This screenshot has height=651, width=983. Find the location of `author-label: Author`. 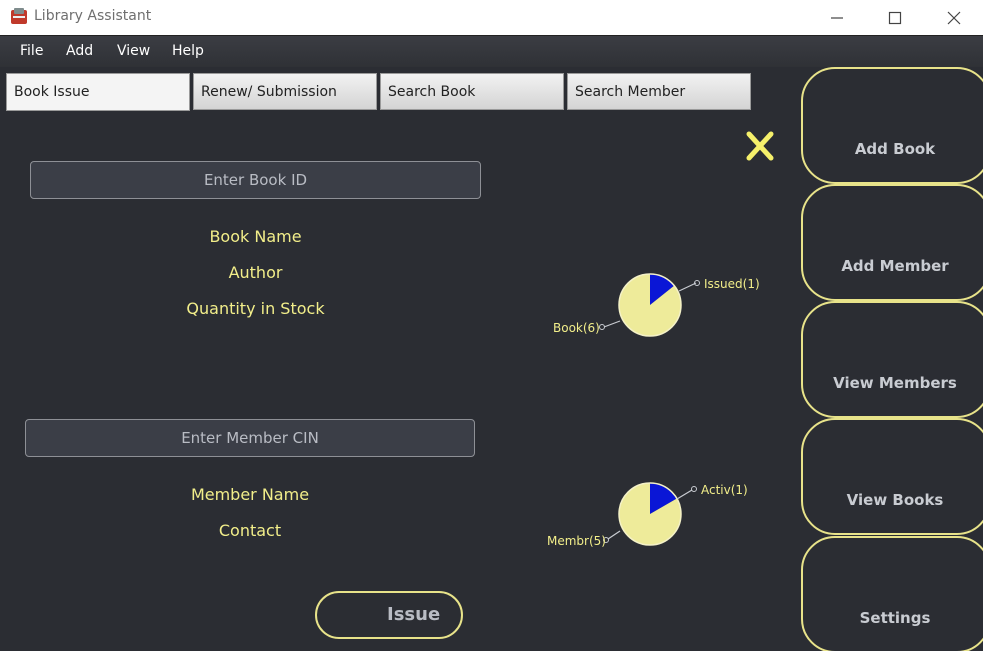

author-label: Author is located at coordinates (255, 272).